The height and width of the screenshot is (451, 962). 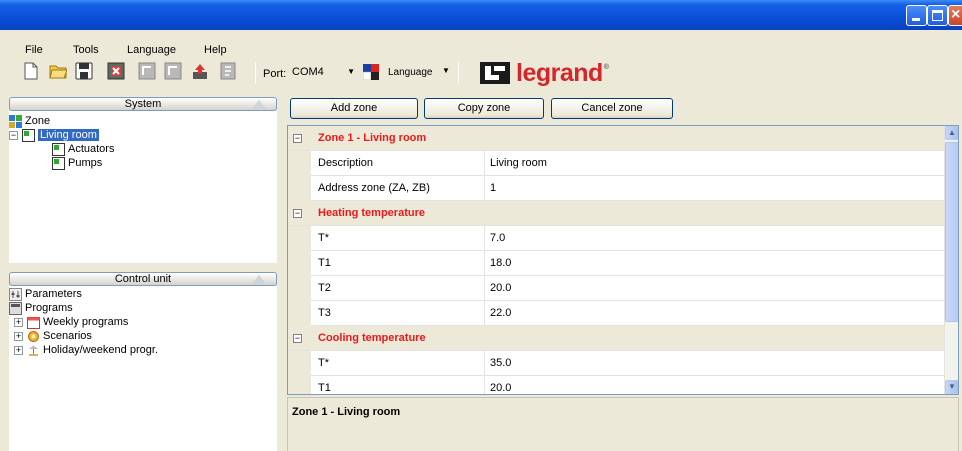 What do you see at coordinates (714, 313) in the screenshot?
I see `property-value: 22.0` at bounding box center [714, 313].